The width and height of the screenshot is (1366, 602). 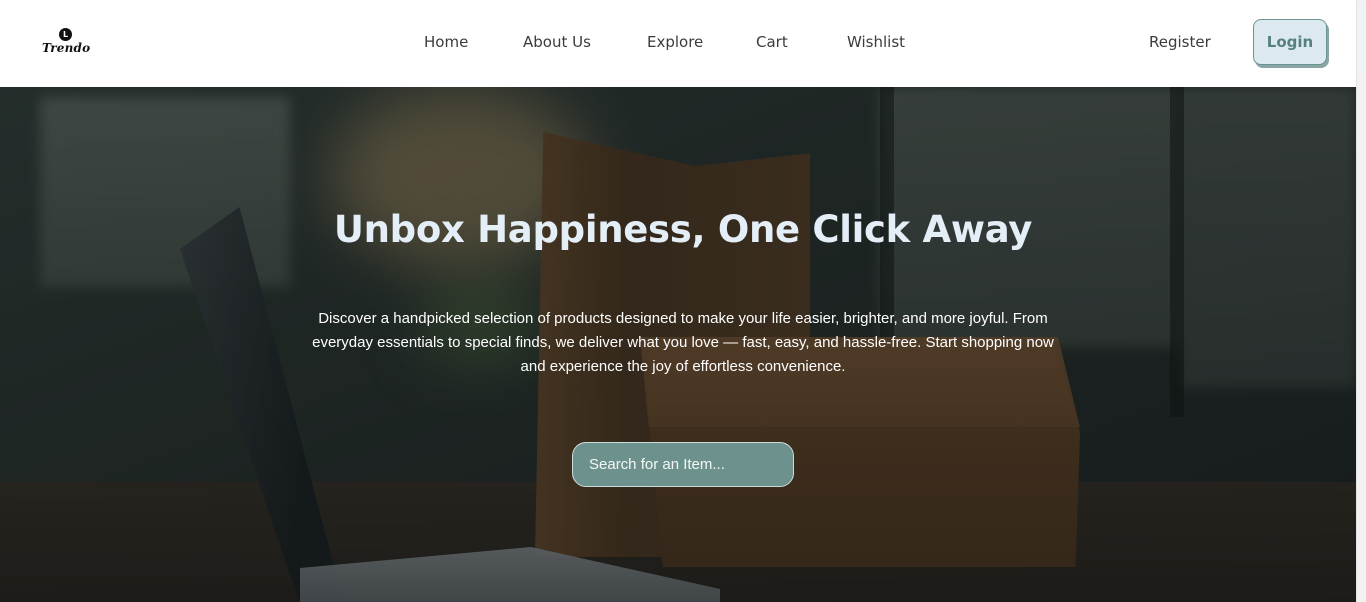 What do you see at coordinates (473, 42) in the screenshot?
I see `nav-home-link: Home` at bounding box center [473, 42].